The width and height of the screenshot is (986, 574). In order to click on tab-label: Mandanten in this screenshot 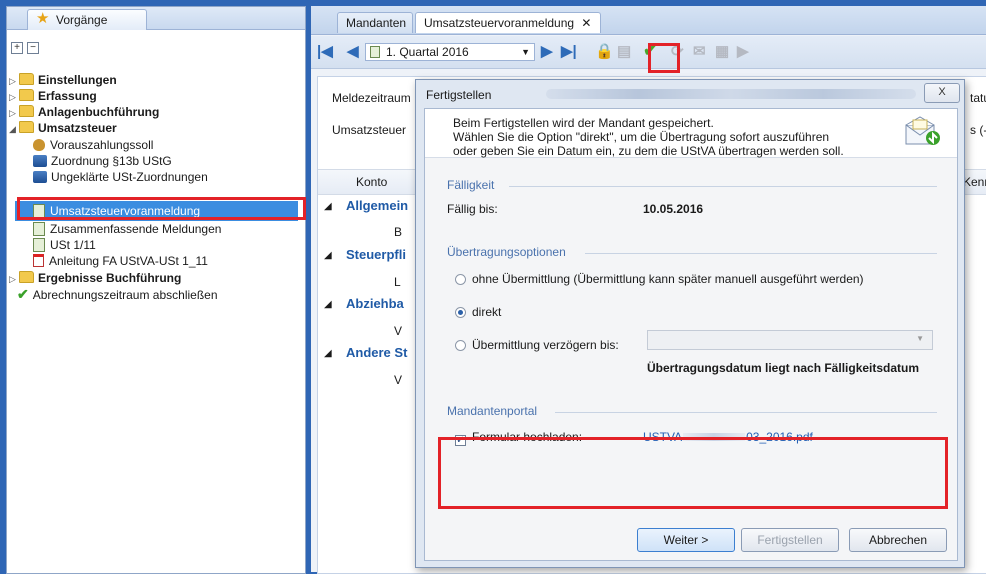, I will do `click(376, 23)`.